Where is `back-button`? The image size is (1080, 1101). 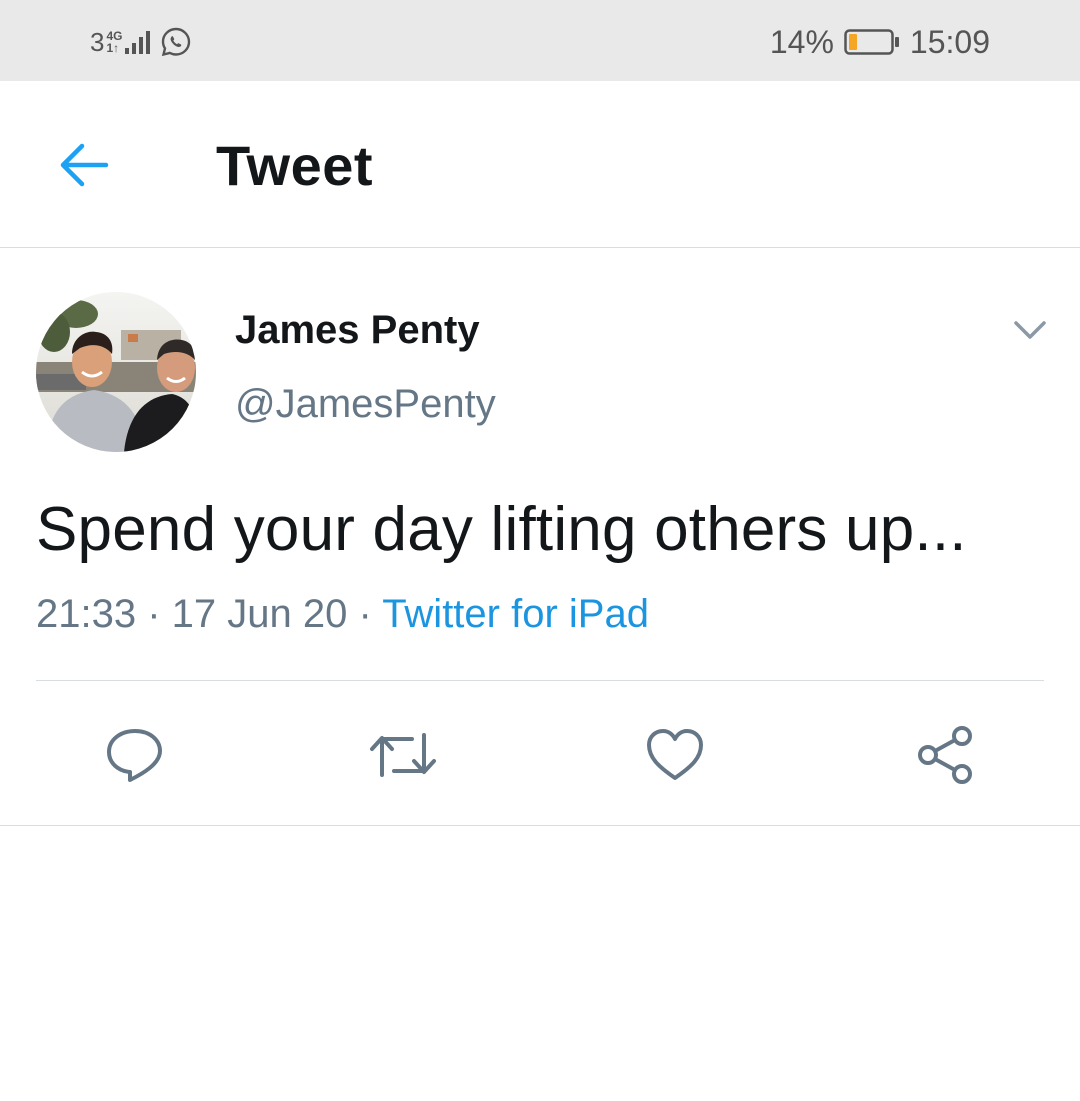 back-button is located at coordinates (84, 165).